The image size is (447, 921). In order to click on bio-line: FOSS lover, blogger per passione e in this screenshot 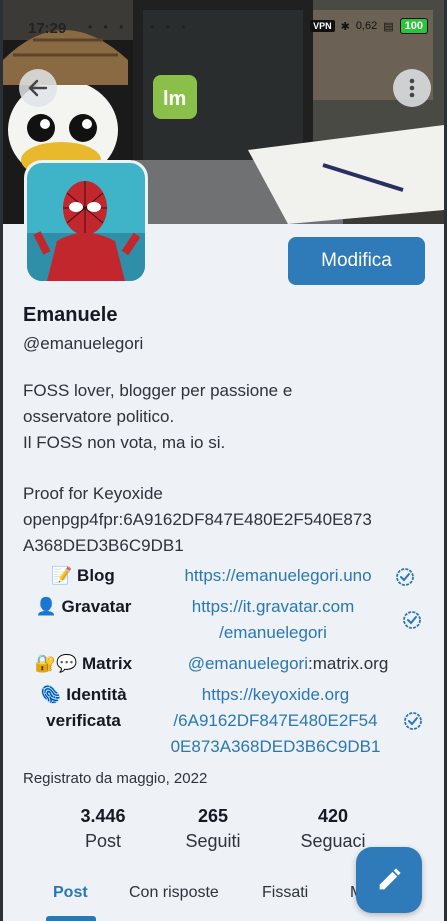, I will do `click(158, 390)`.